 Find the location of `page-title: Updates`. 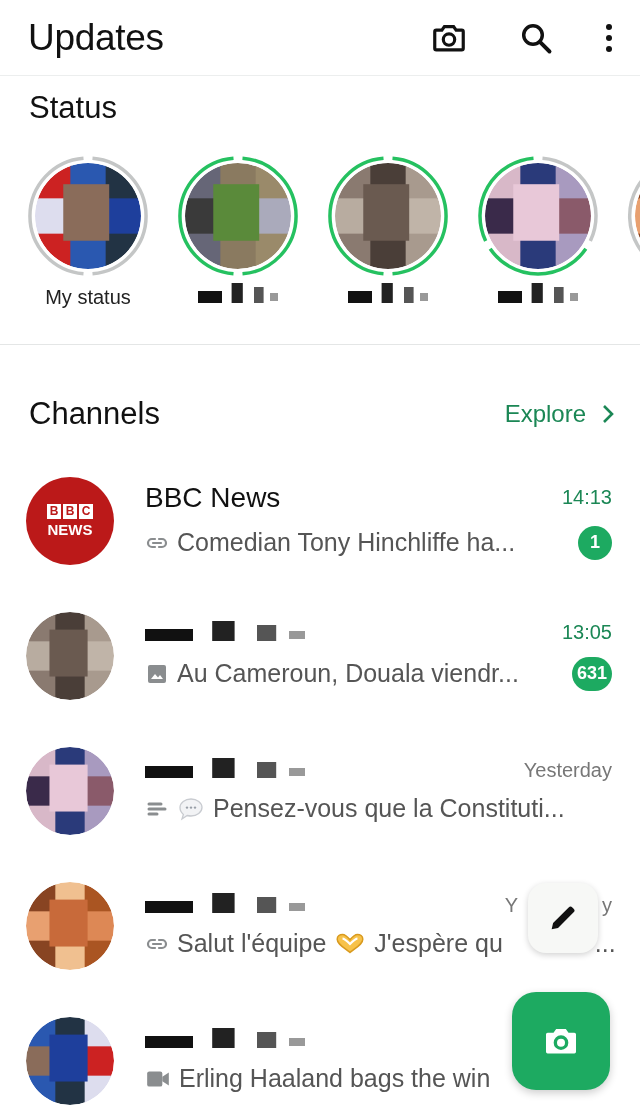

page-title: Updates is located at coordinates (96, 37).